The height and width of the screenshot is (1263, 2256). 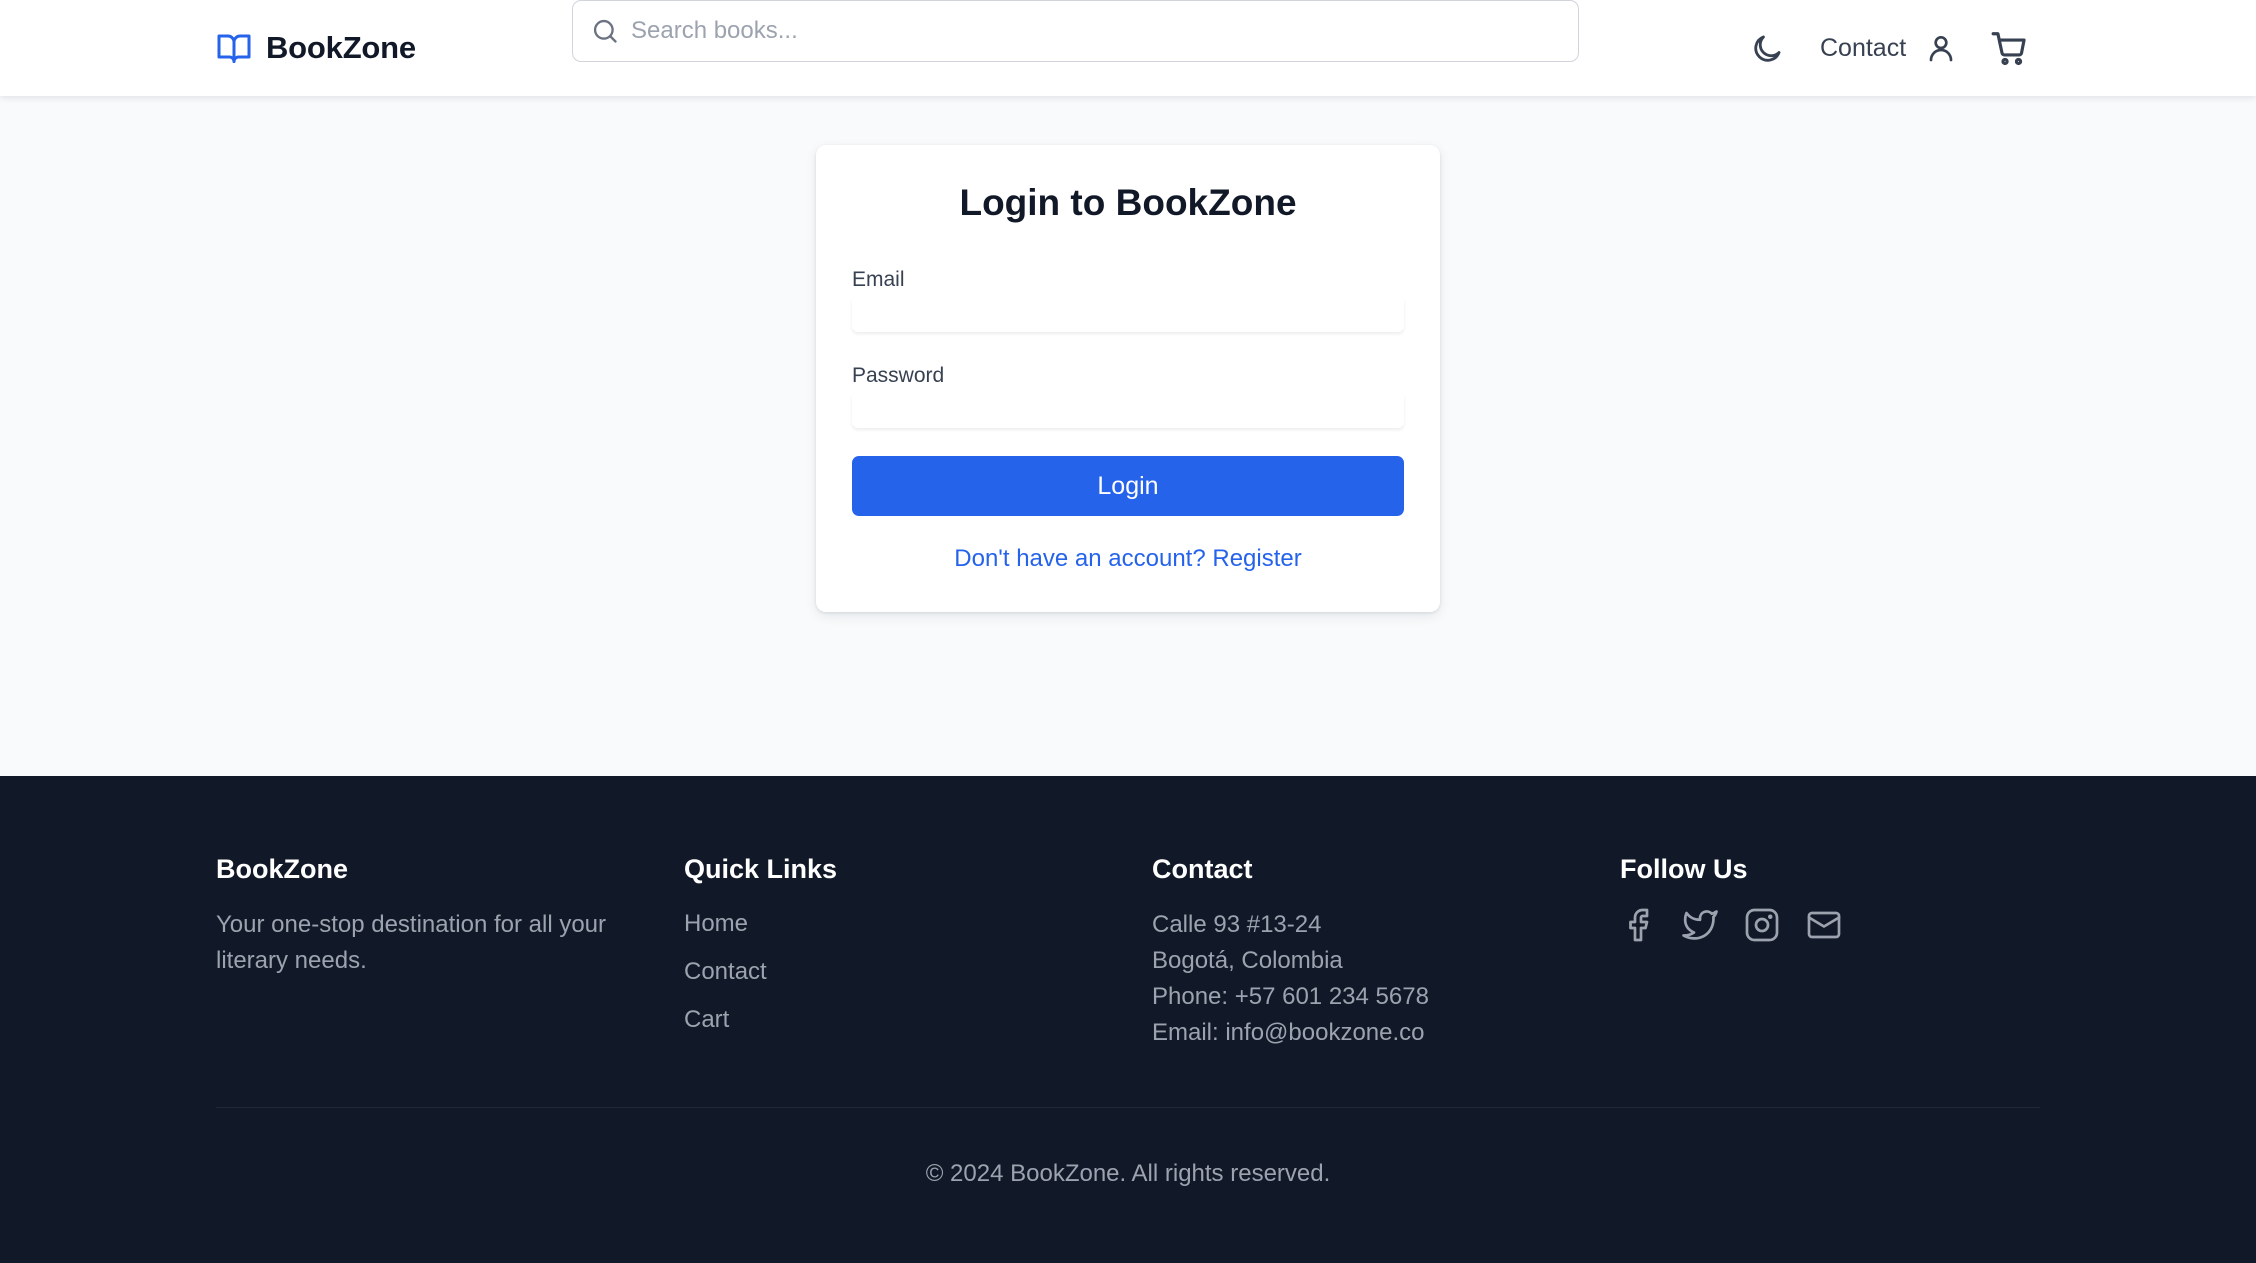 What do you see at coordinates (1290, 996) in the screenshot?
I see `footer-phone: Phone: +57 601 234 5678` at bounding box center [1290, 996].